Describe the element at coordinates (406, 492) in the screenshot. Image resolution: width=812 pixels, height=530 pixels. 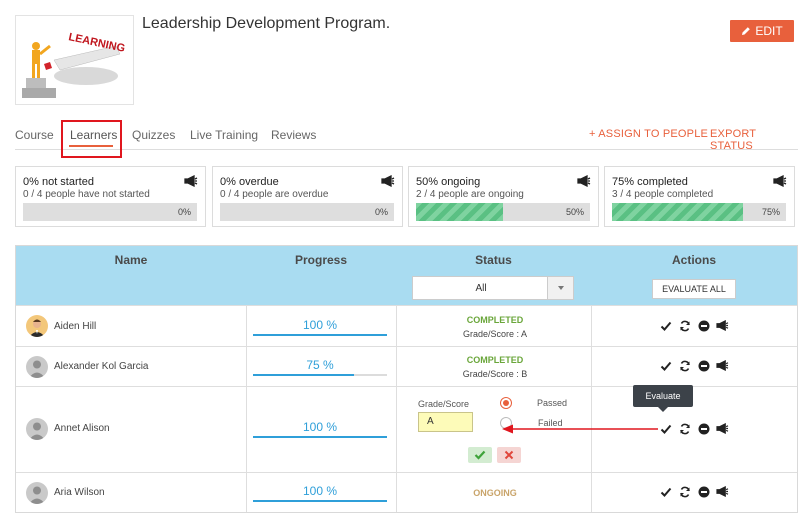
I see `table-row: Aria Wilson 100 % ONGOING` at that location.